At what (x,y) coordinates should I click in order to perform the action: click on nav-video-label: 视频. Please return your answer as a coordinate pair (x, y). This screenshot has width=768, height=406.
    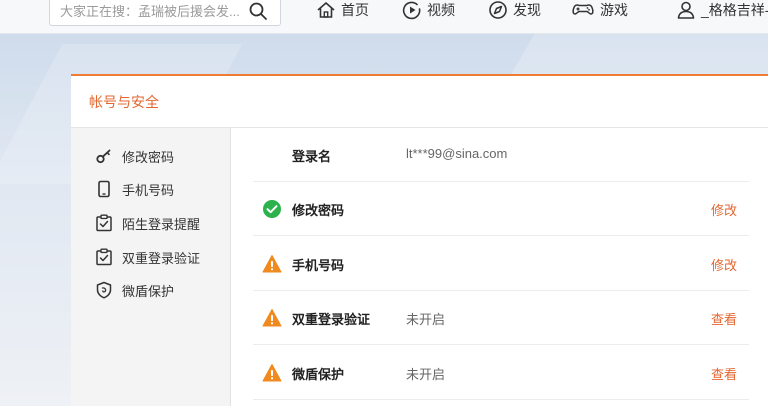
    Looking at the image, I should click on (441, 10).